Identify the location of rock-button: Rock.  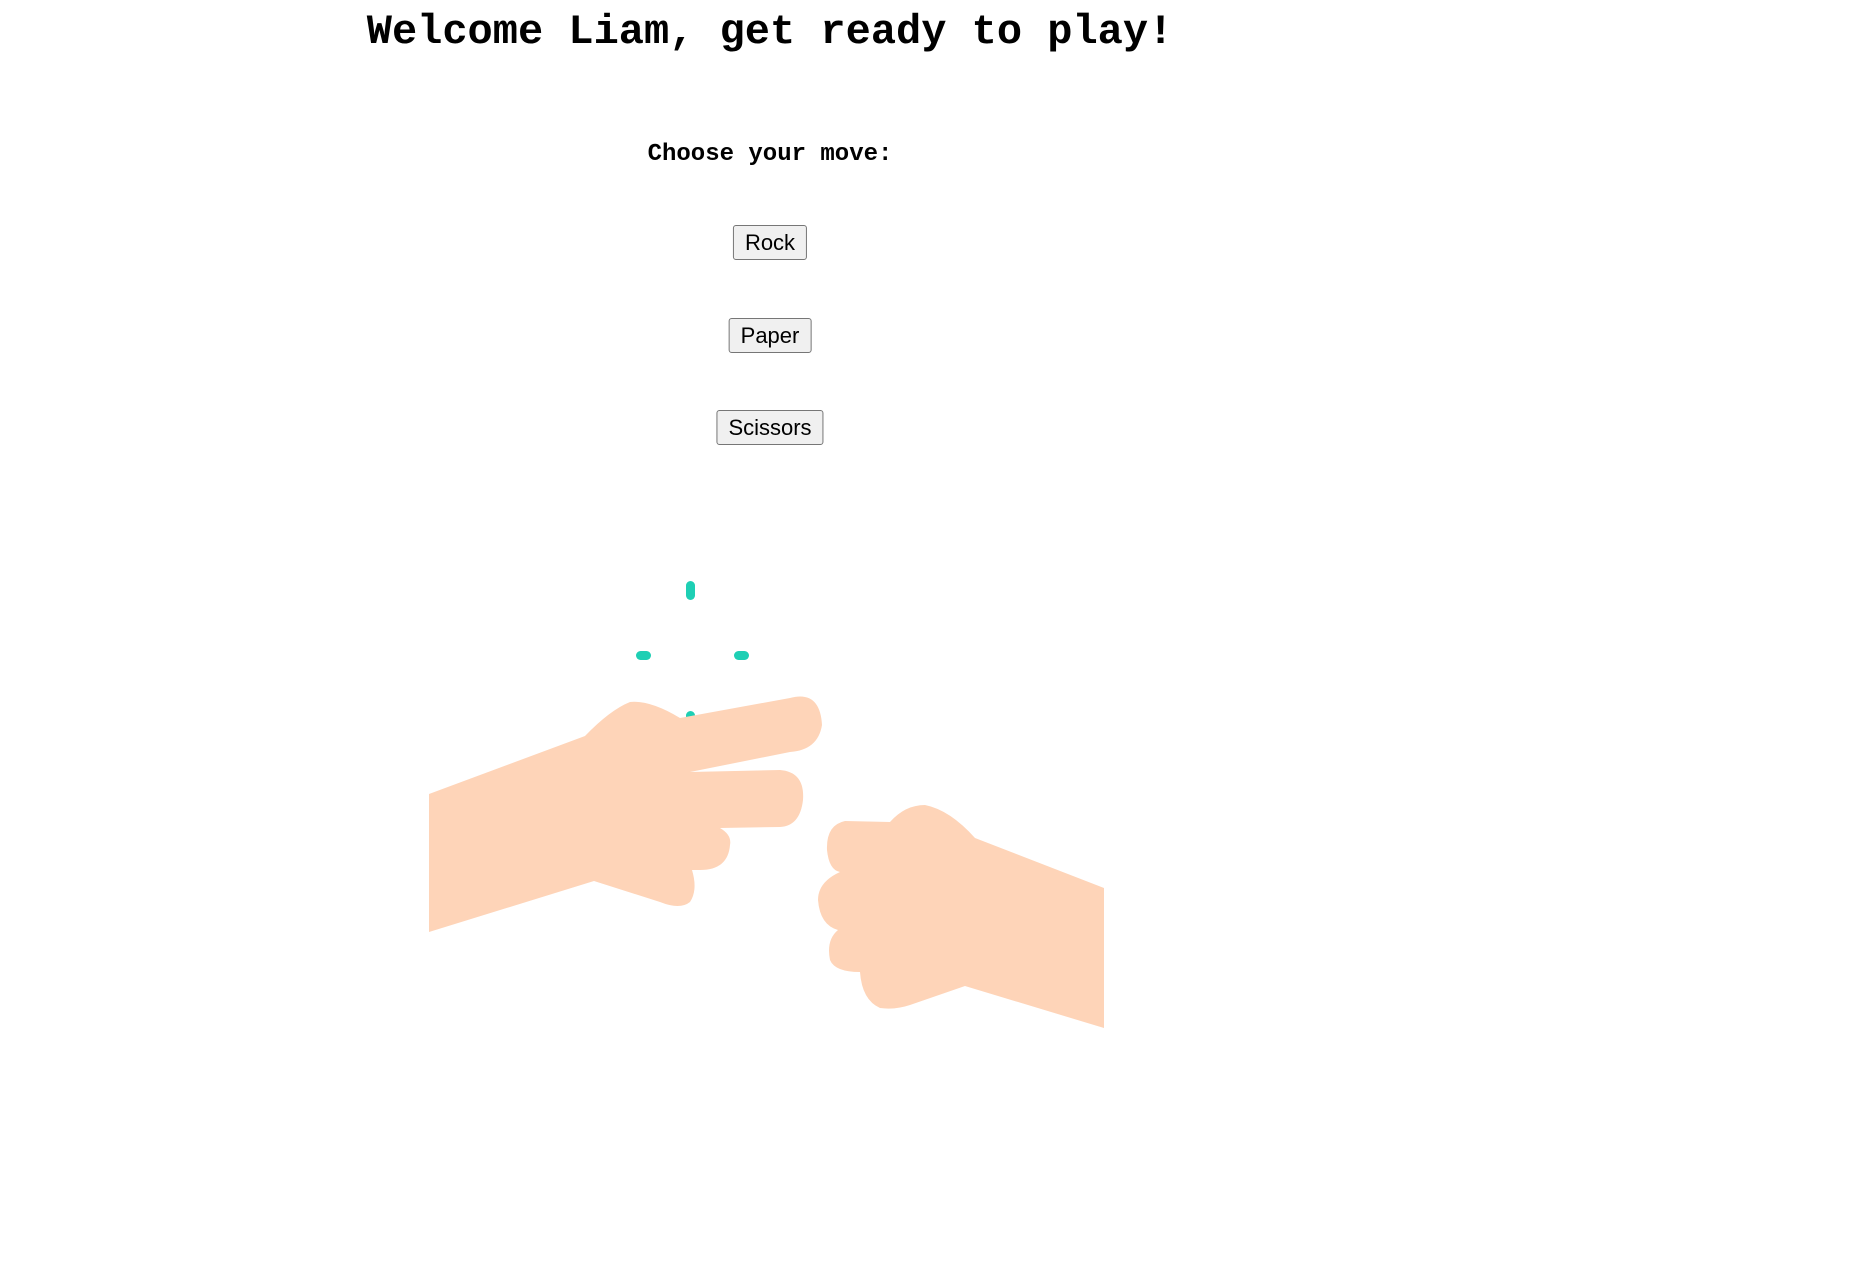
(770, 242).